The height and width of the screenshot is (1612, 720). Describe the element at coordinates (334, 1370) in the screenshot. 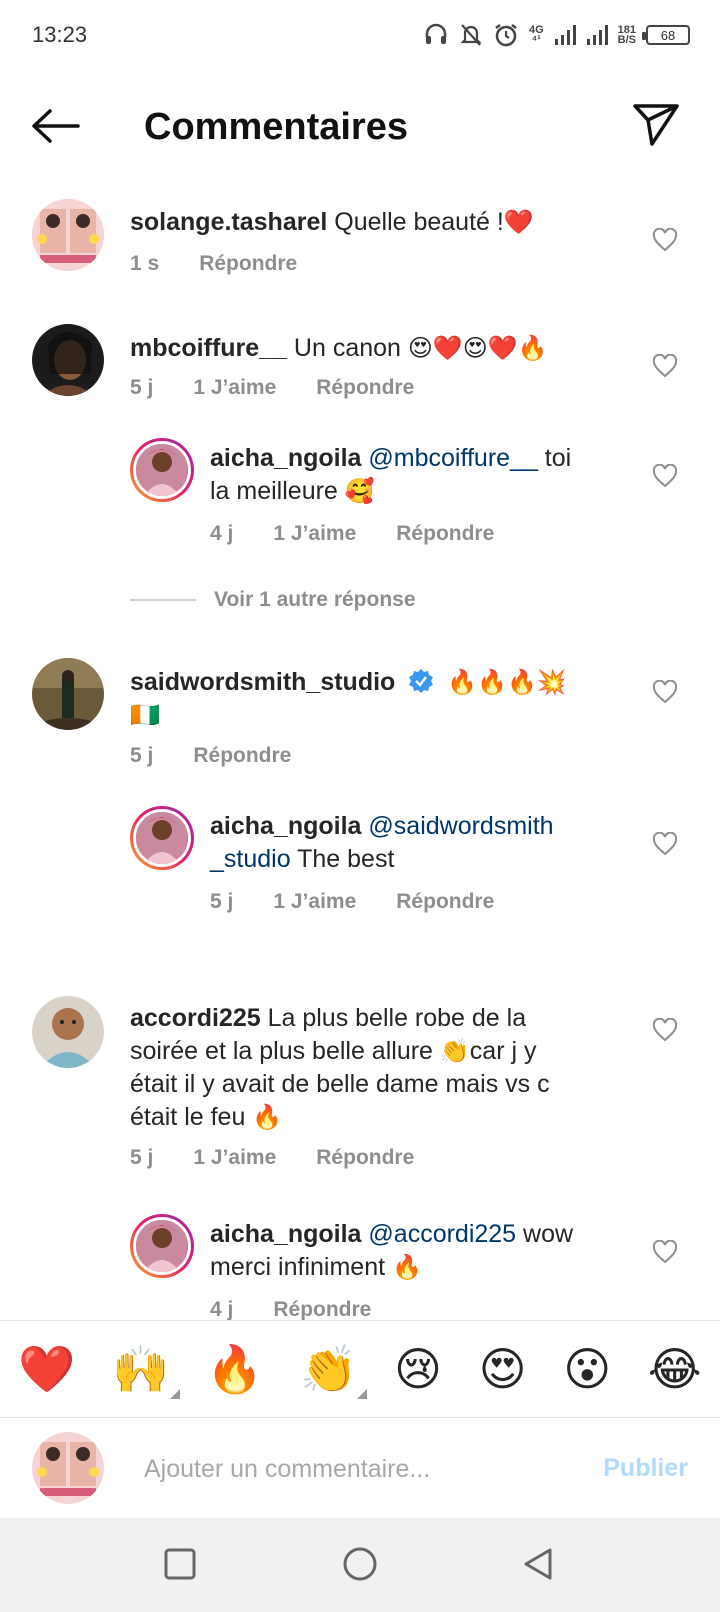

I see `emoji-clap: 👏` at that location.